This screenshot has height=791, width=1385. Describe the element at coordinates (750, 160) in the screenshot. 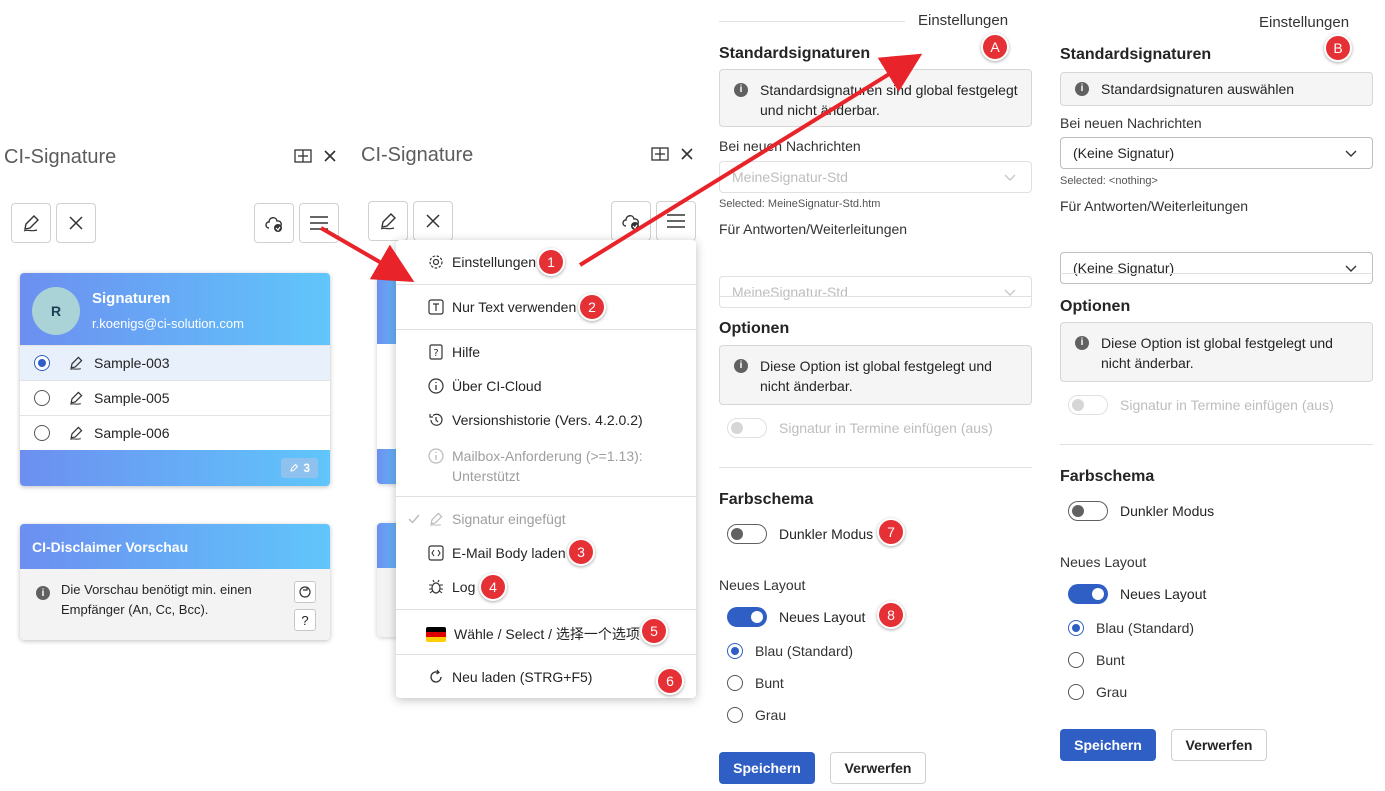

I see `arrow-to-settings` at that location.